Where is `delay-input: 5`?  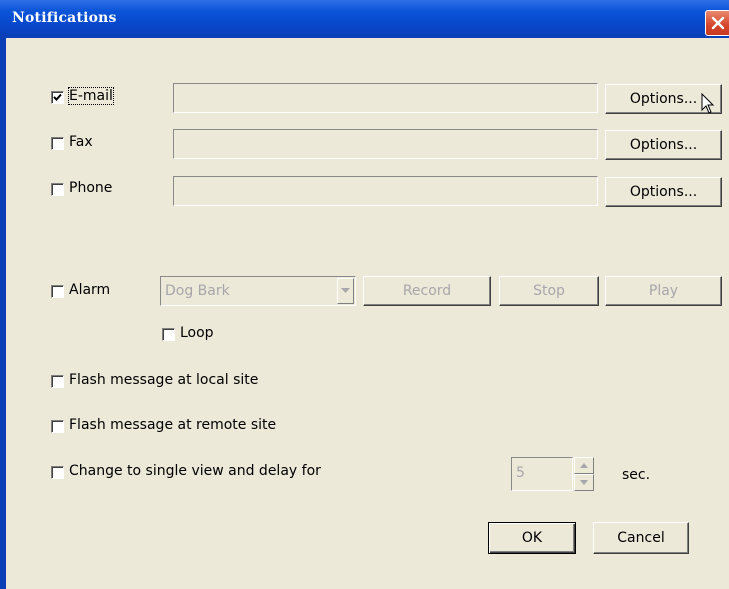
delay-input: 5 is located at coordinates (542, 474).